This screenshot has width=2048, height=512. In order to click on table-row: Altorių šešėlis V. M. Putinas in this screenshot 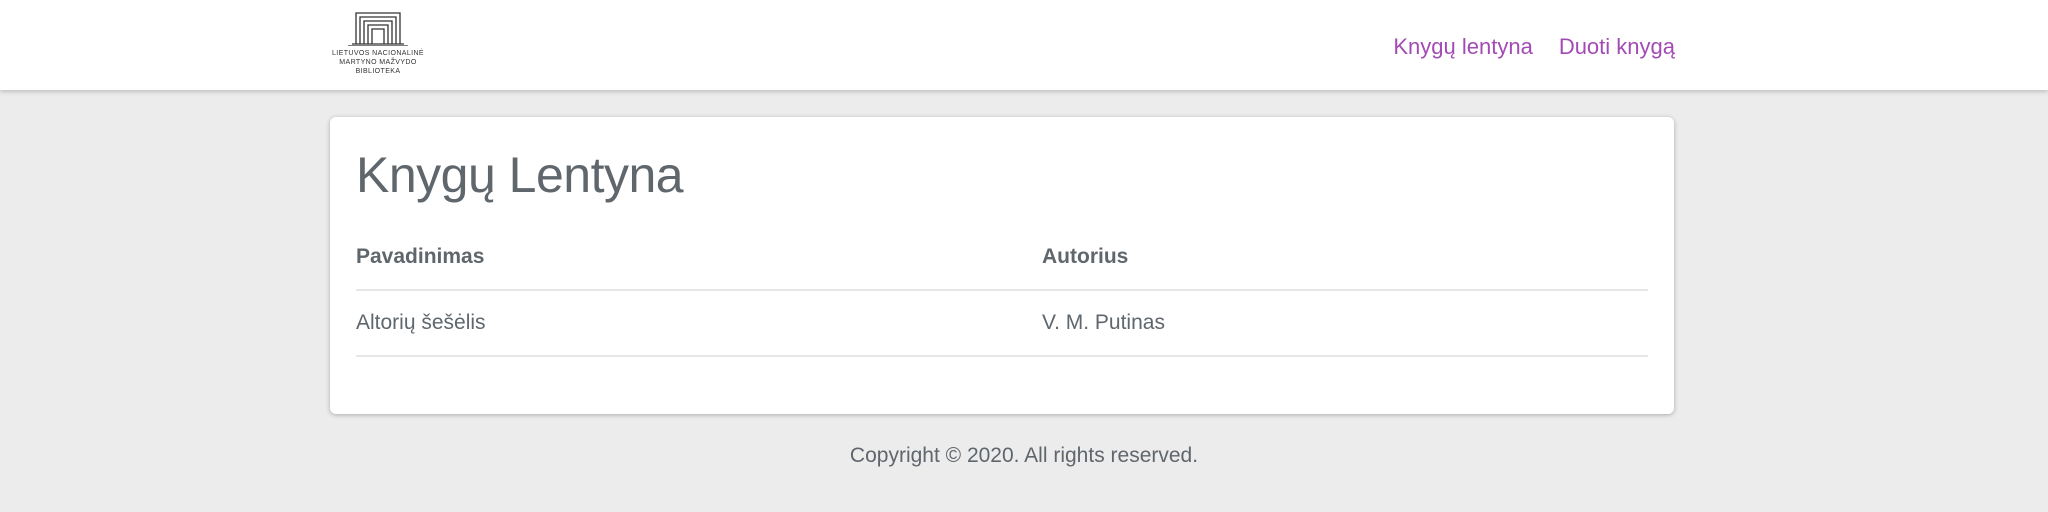, I will do `click(1002, 323)`.